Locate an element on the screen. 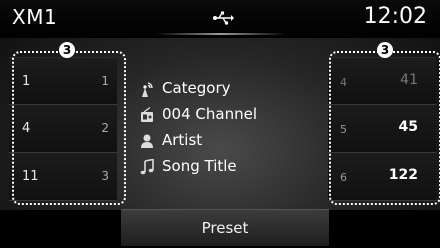 The image size is (440, 248). channel-text: 004 Channel is located at coordinates (209, 114).